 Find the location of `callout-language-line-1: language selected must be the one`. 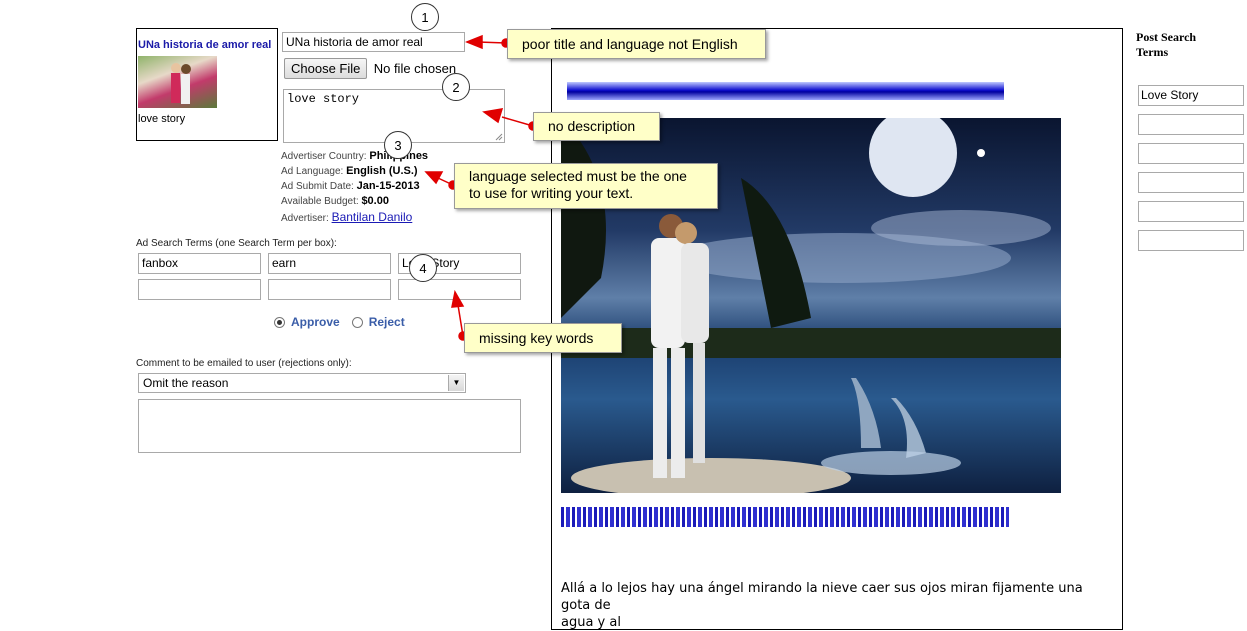

callout-language-line-1: language selected must be the one is located at coordinates (578, 176).